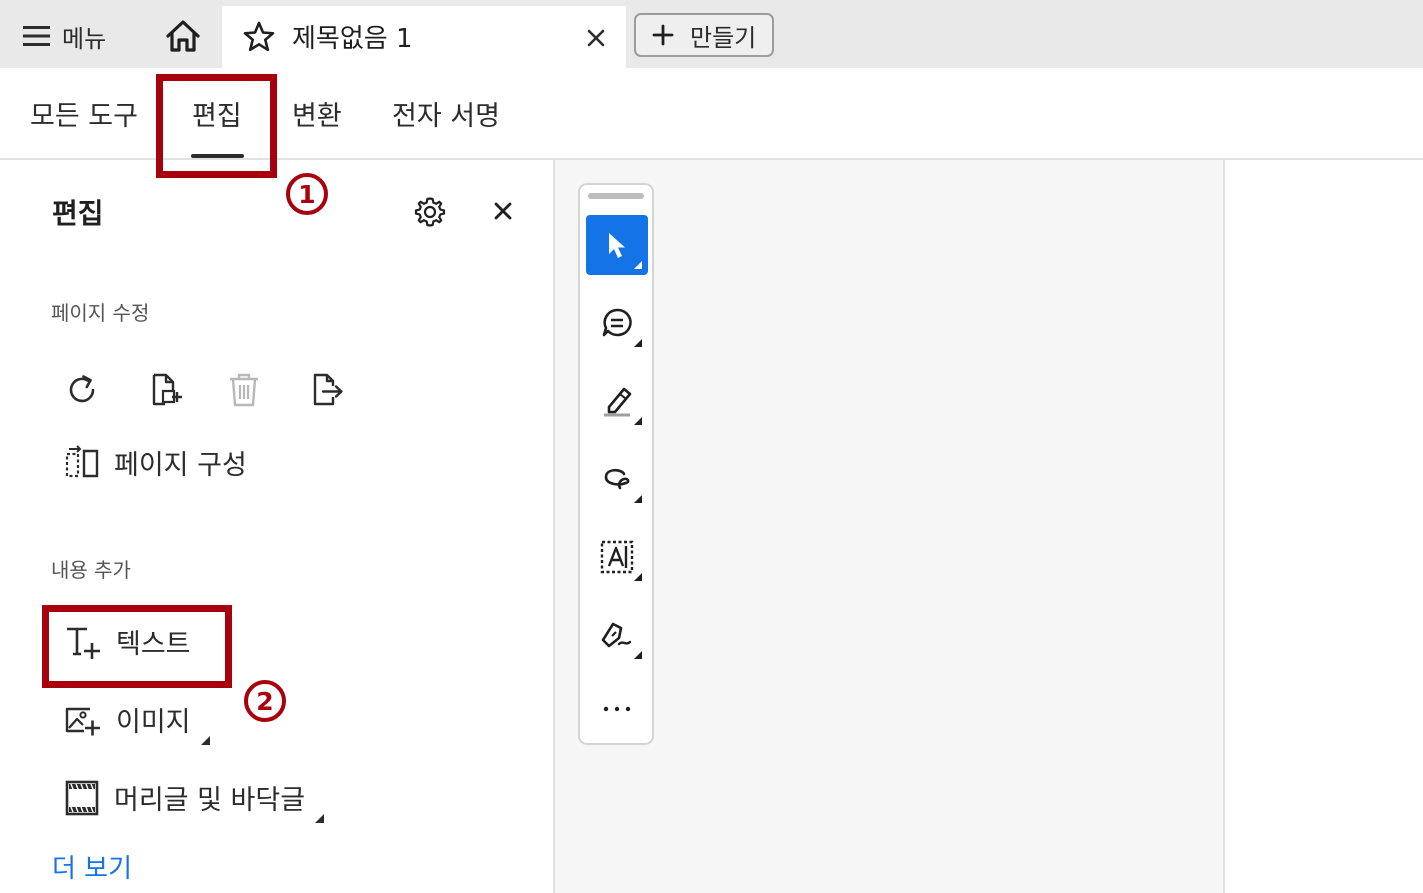  What do you see at coordinates (82, 462) in the screenshot?
I see `organize-pages-icon` at bounding box center [82, 462].